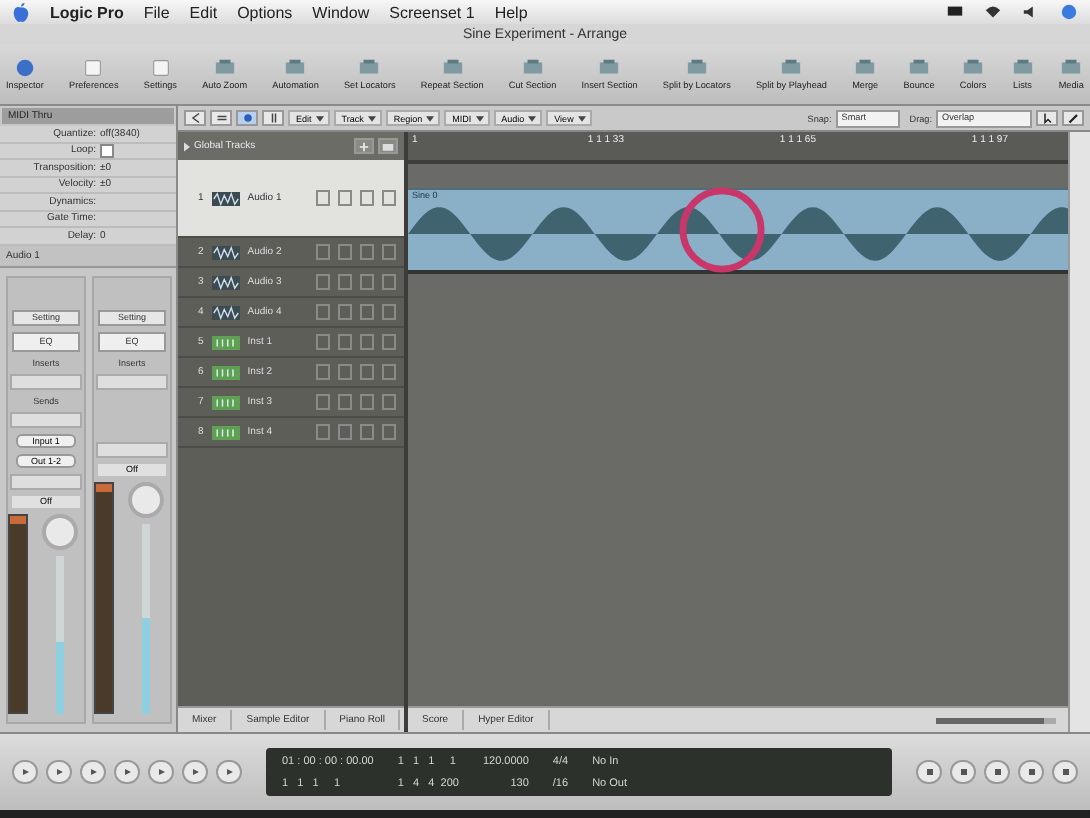  I want to click on menu-item: Edit, so click(203, 12).